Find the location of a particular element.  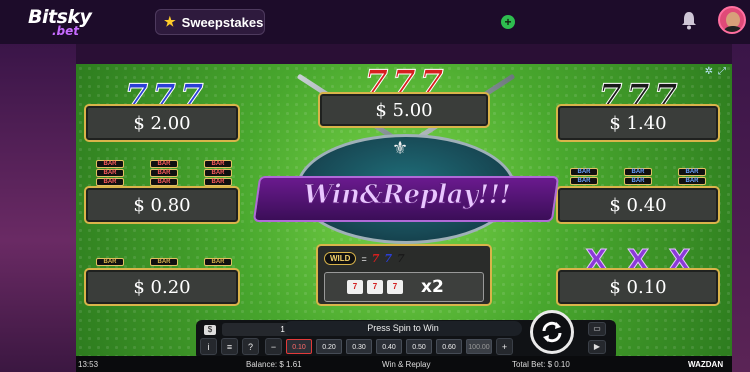

bet-decrease-button: − is located at coordinates (273, 346).